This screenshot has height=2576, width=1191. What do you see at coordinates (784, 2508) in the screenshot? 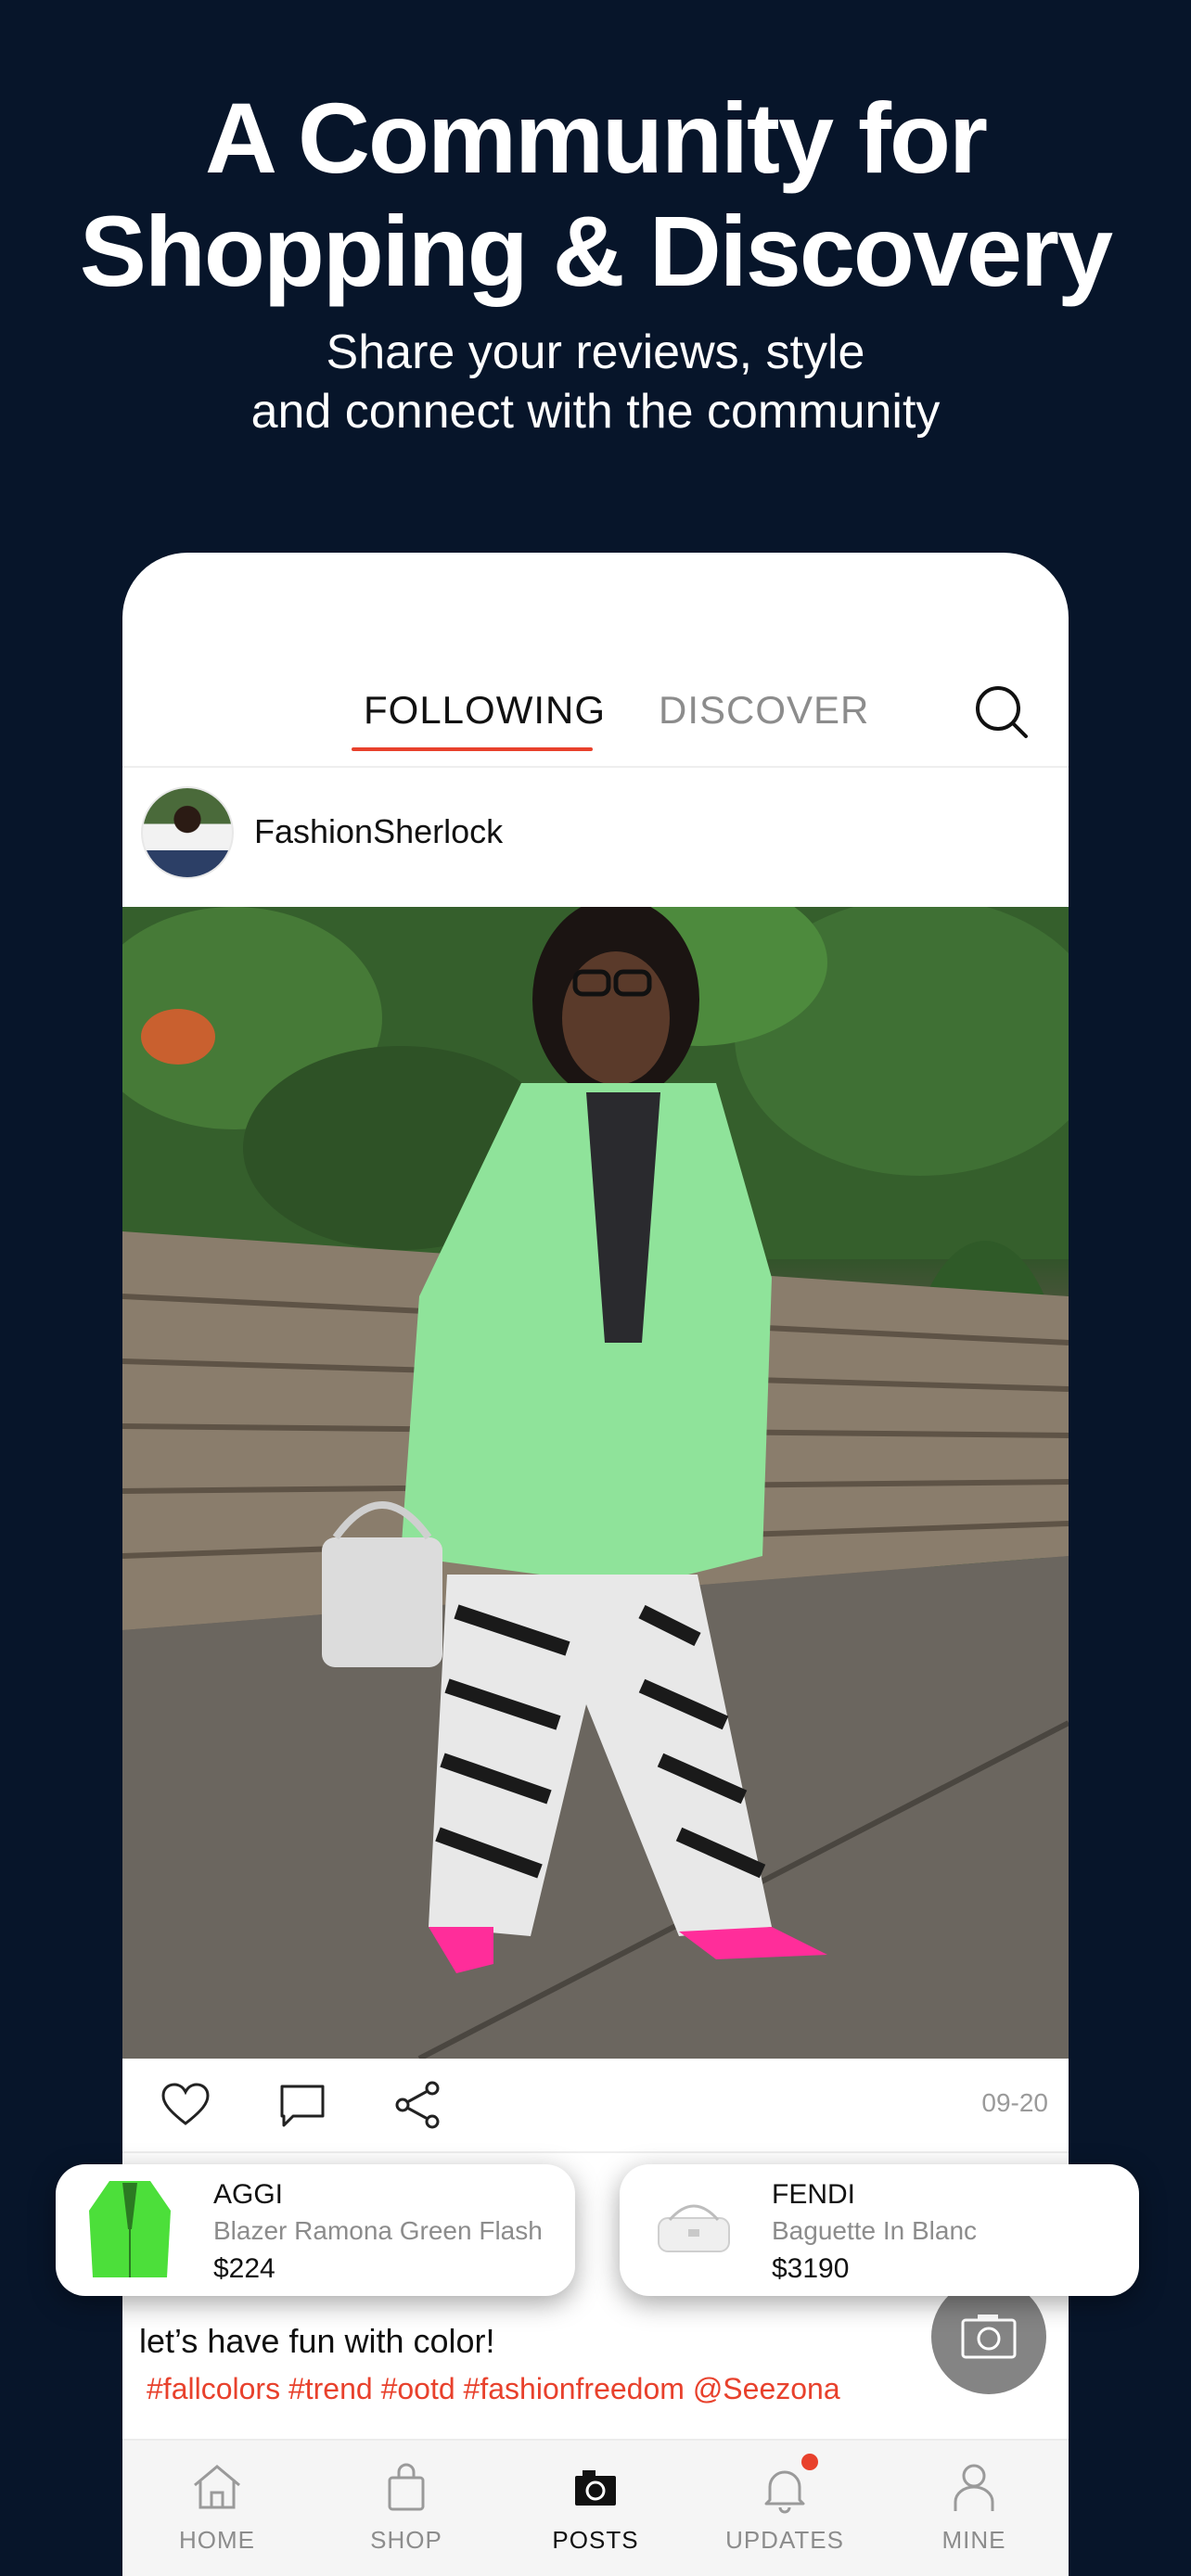
I see `nav-updates: UPDATES` at bounding box center [784, 2508].